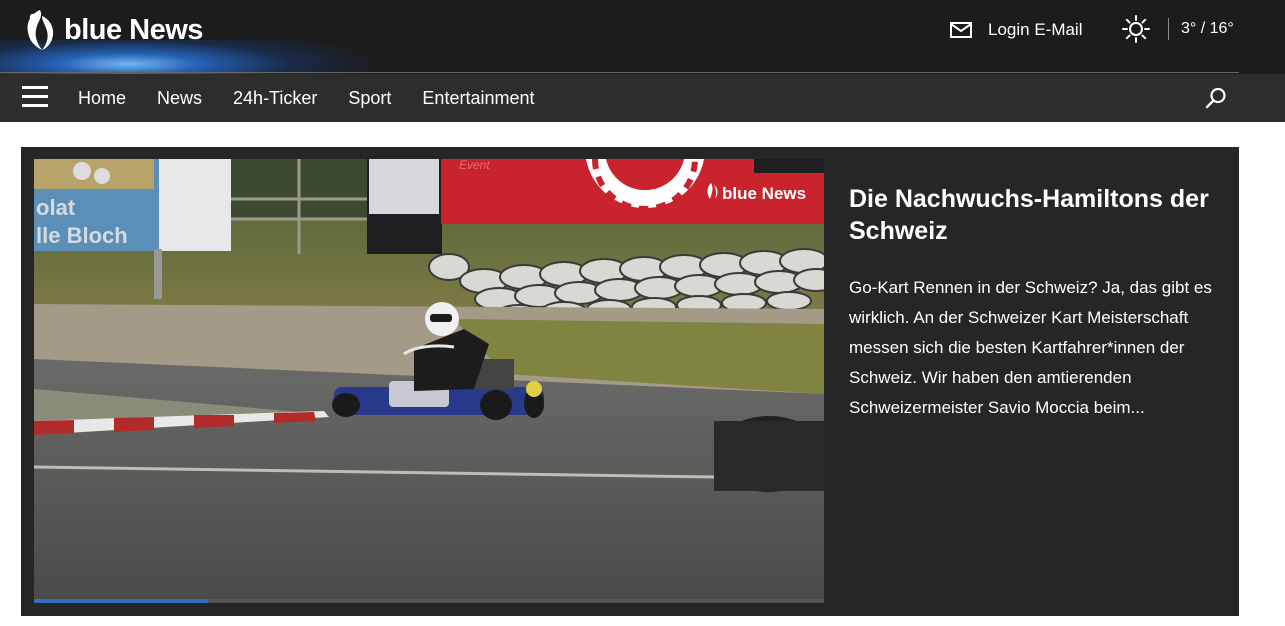 This screenshot has width=1285, height=626. Describe the element at coordinates (1216, 98) in the screenshot. I see `search-icon` at that location.